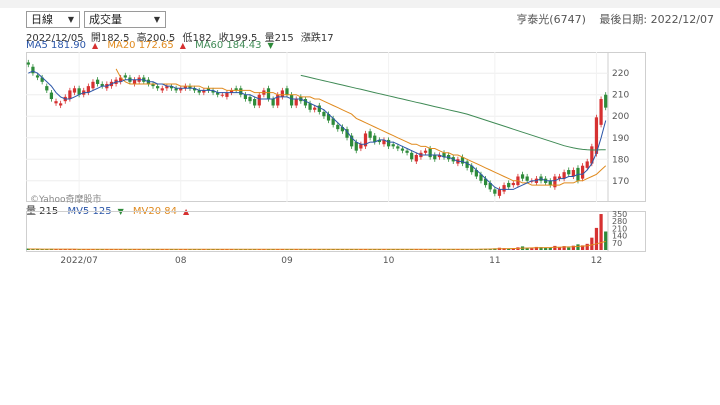 The image size is (720, 405). I want to click on ohlc-change: 漲跌17, so click(317, 38).